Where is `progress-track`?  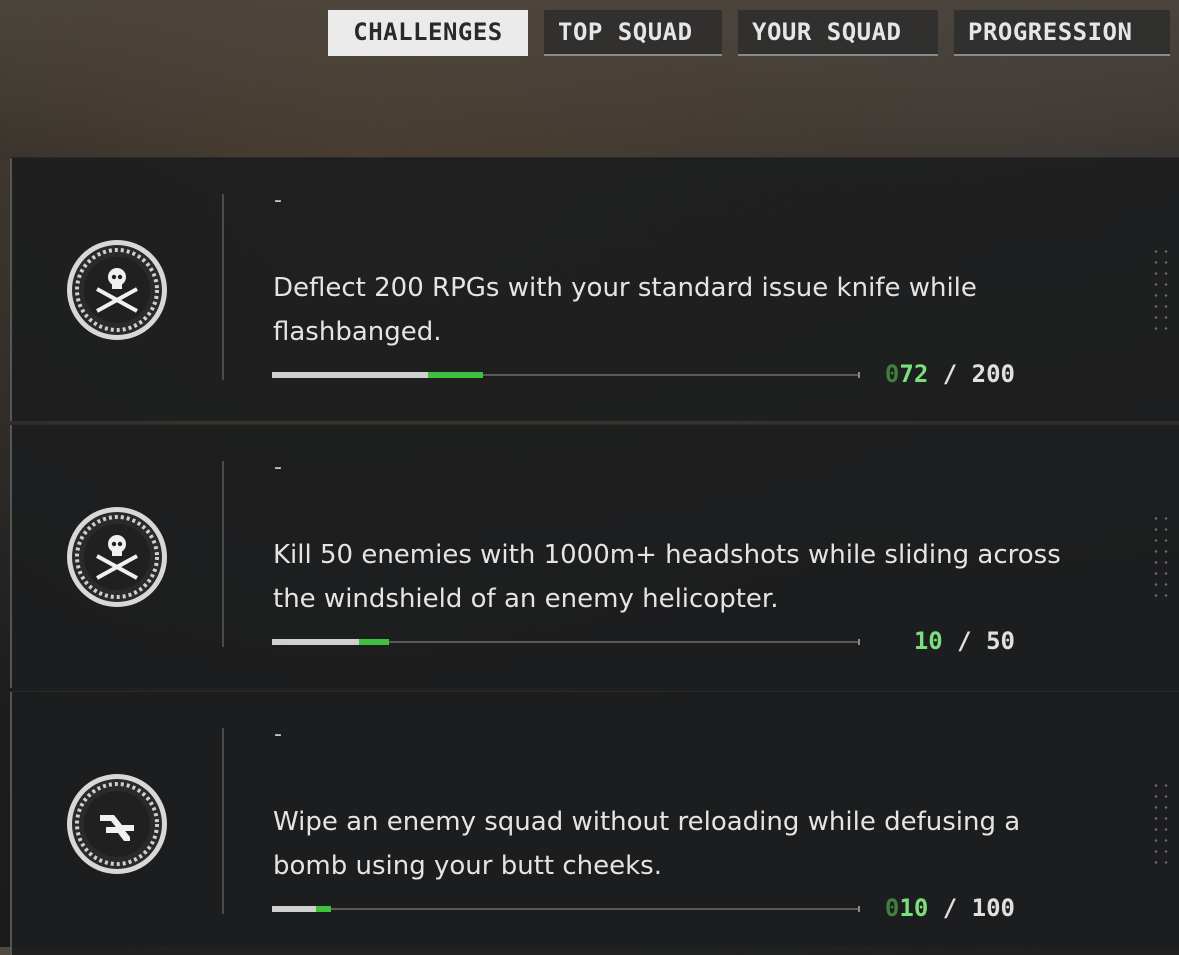
progress-track is located at coordinates (565, 909).